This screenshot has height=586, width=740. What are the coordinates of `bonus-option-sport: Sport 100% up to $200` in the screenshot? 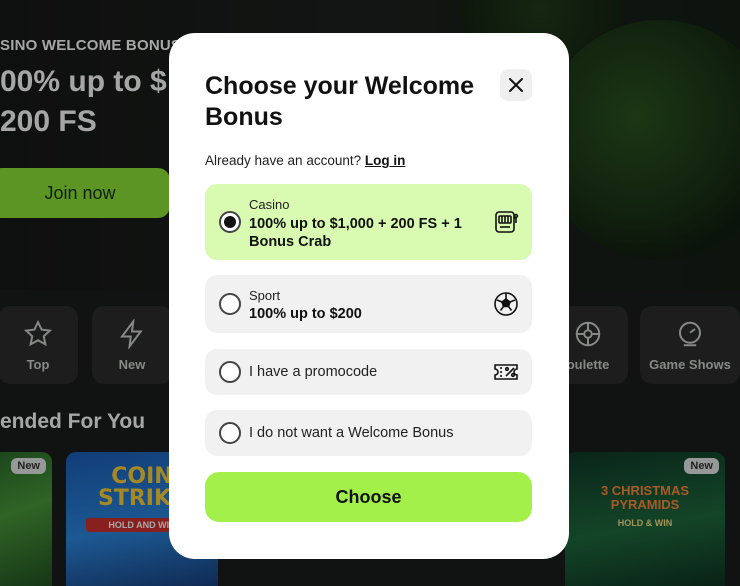 It's located at (368, 304).